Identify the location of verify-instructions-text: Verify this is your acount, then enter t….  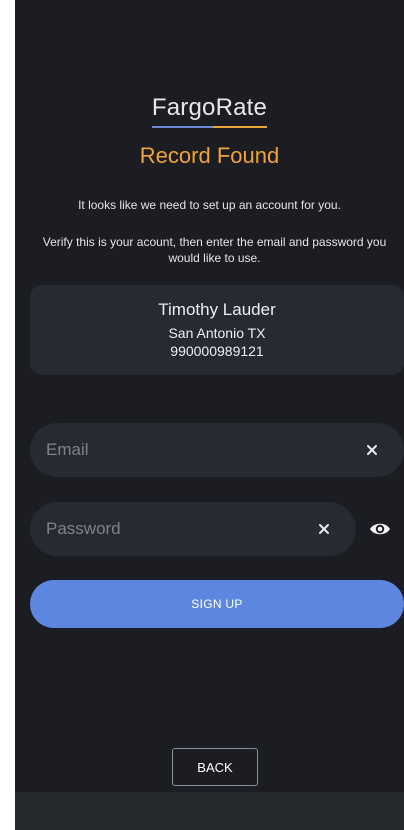
(214, 250).